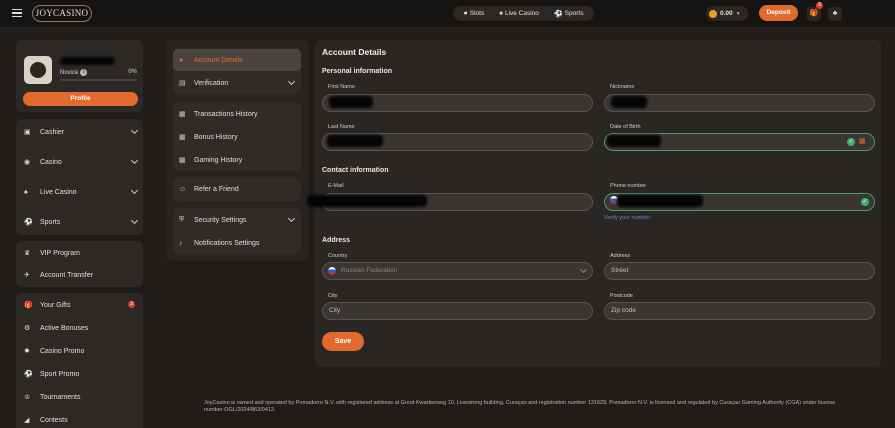 The image size is (895, 428). Describe the element at coordinates (216, 189) in the screenshot. I see `menu-label: Refer a Friend` at that location.